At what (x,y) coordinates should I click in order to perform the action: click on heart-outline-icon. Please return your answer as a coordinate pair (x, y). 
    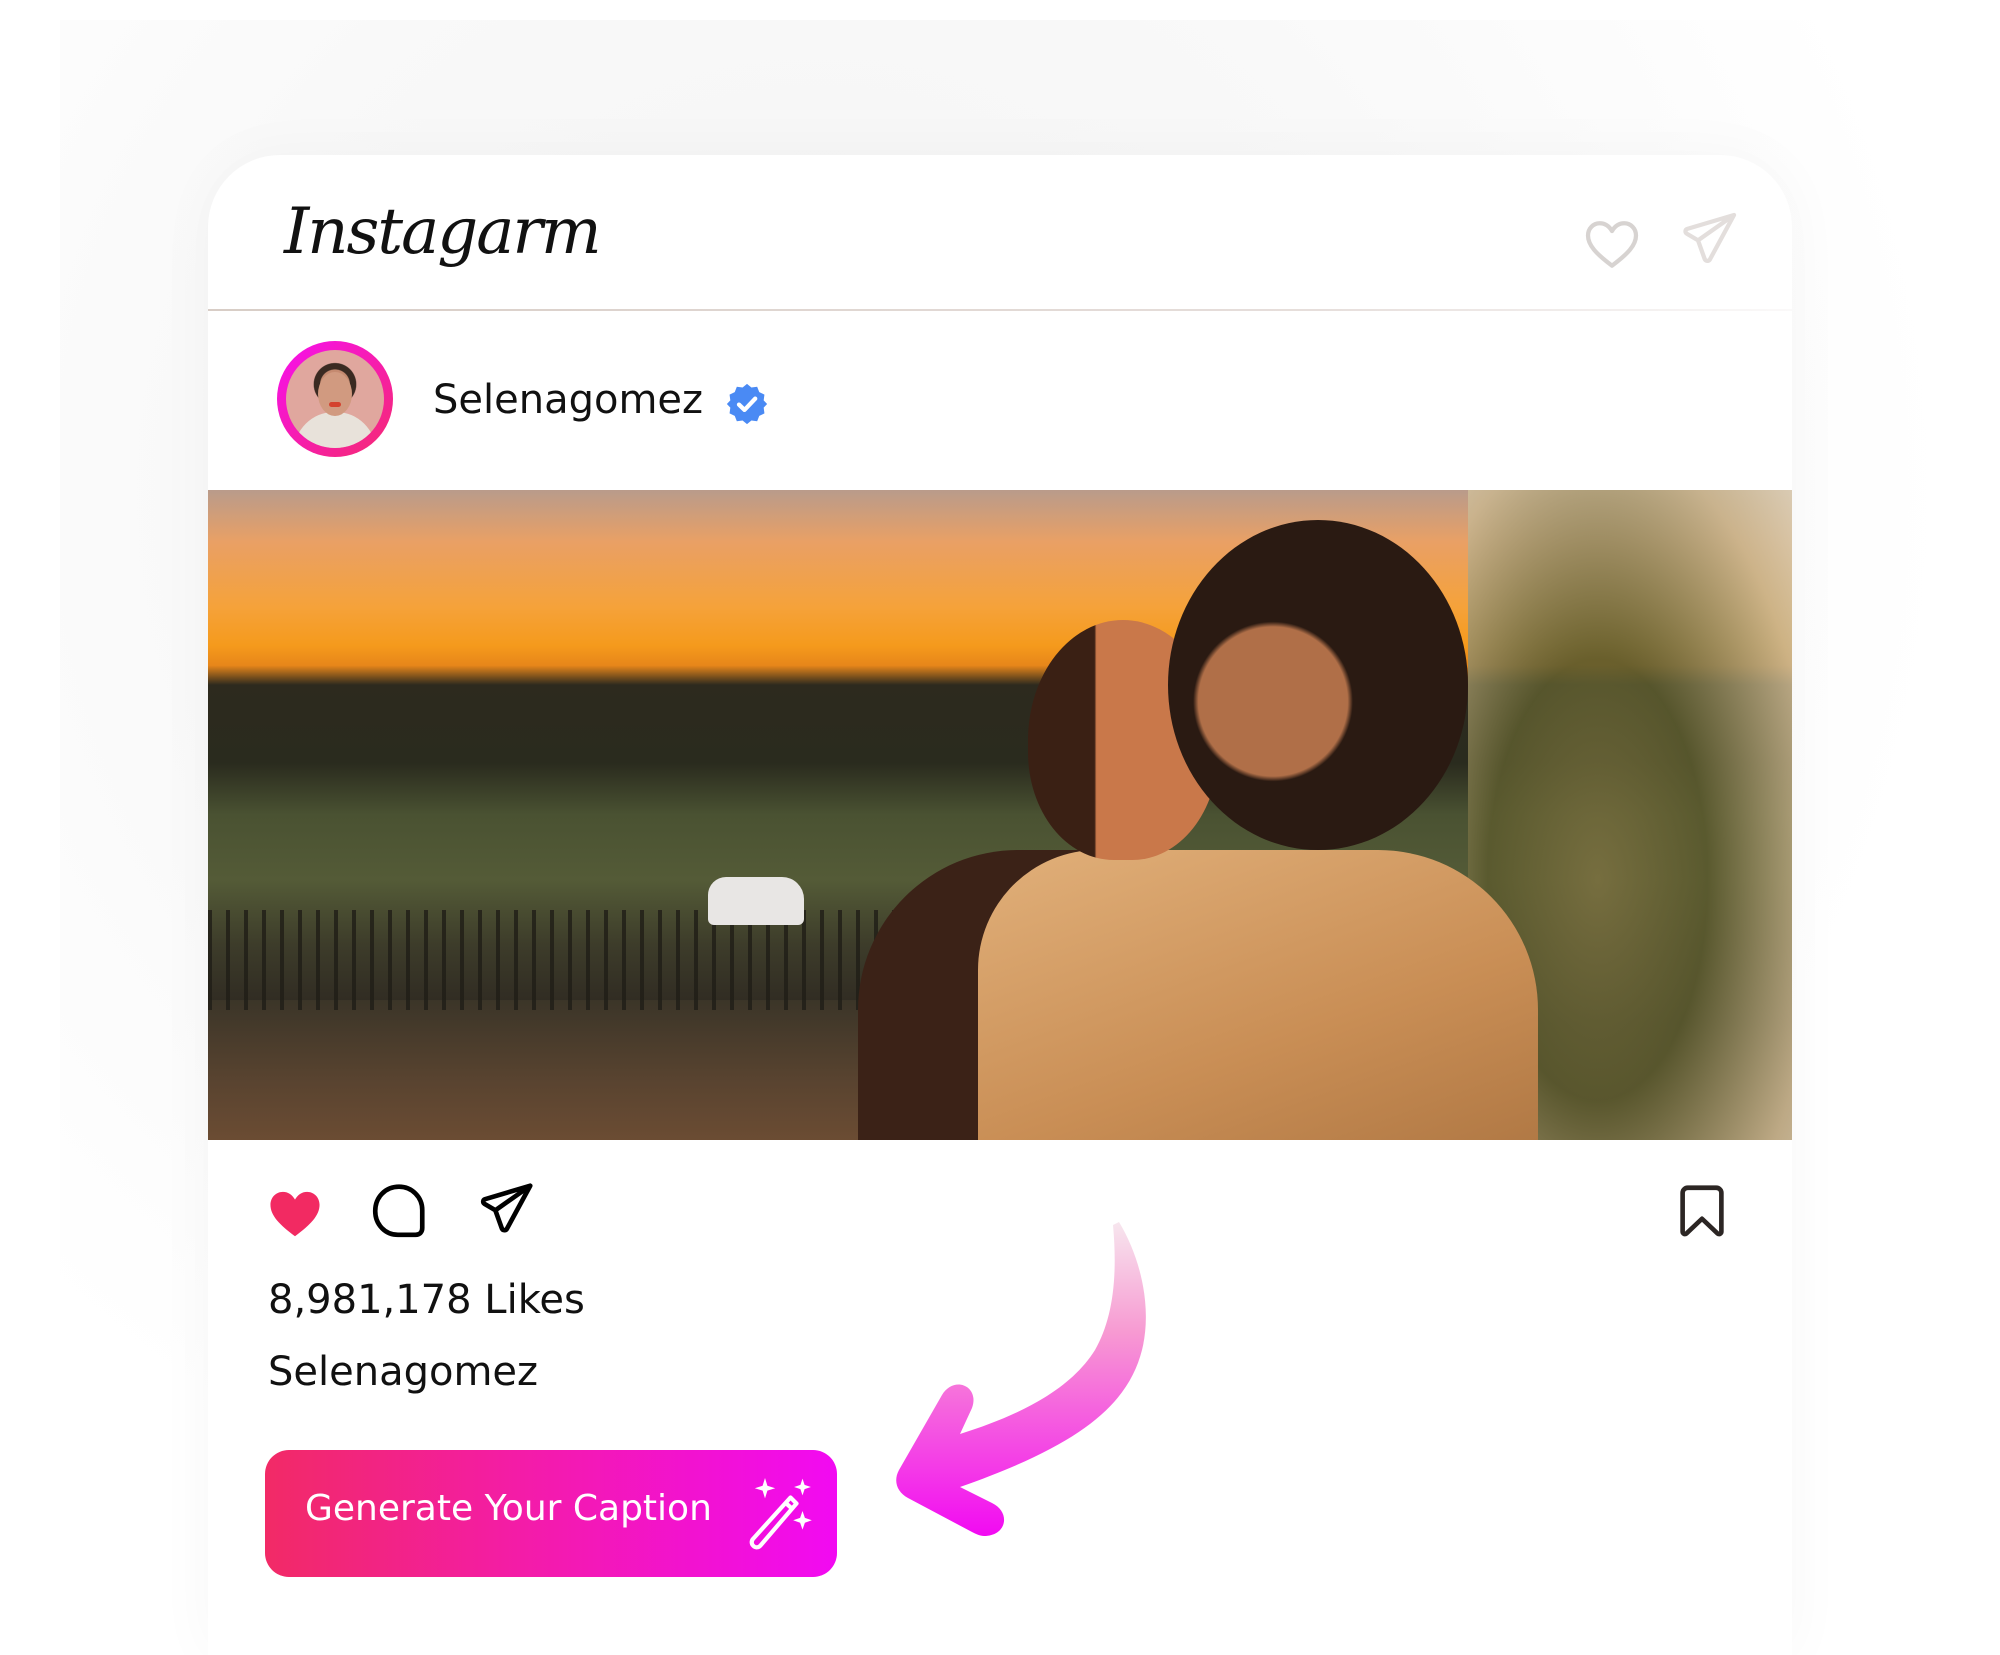
    Looking at the image, I should click on (1612, 243).